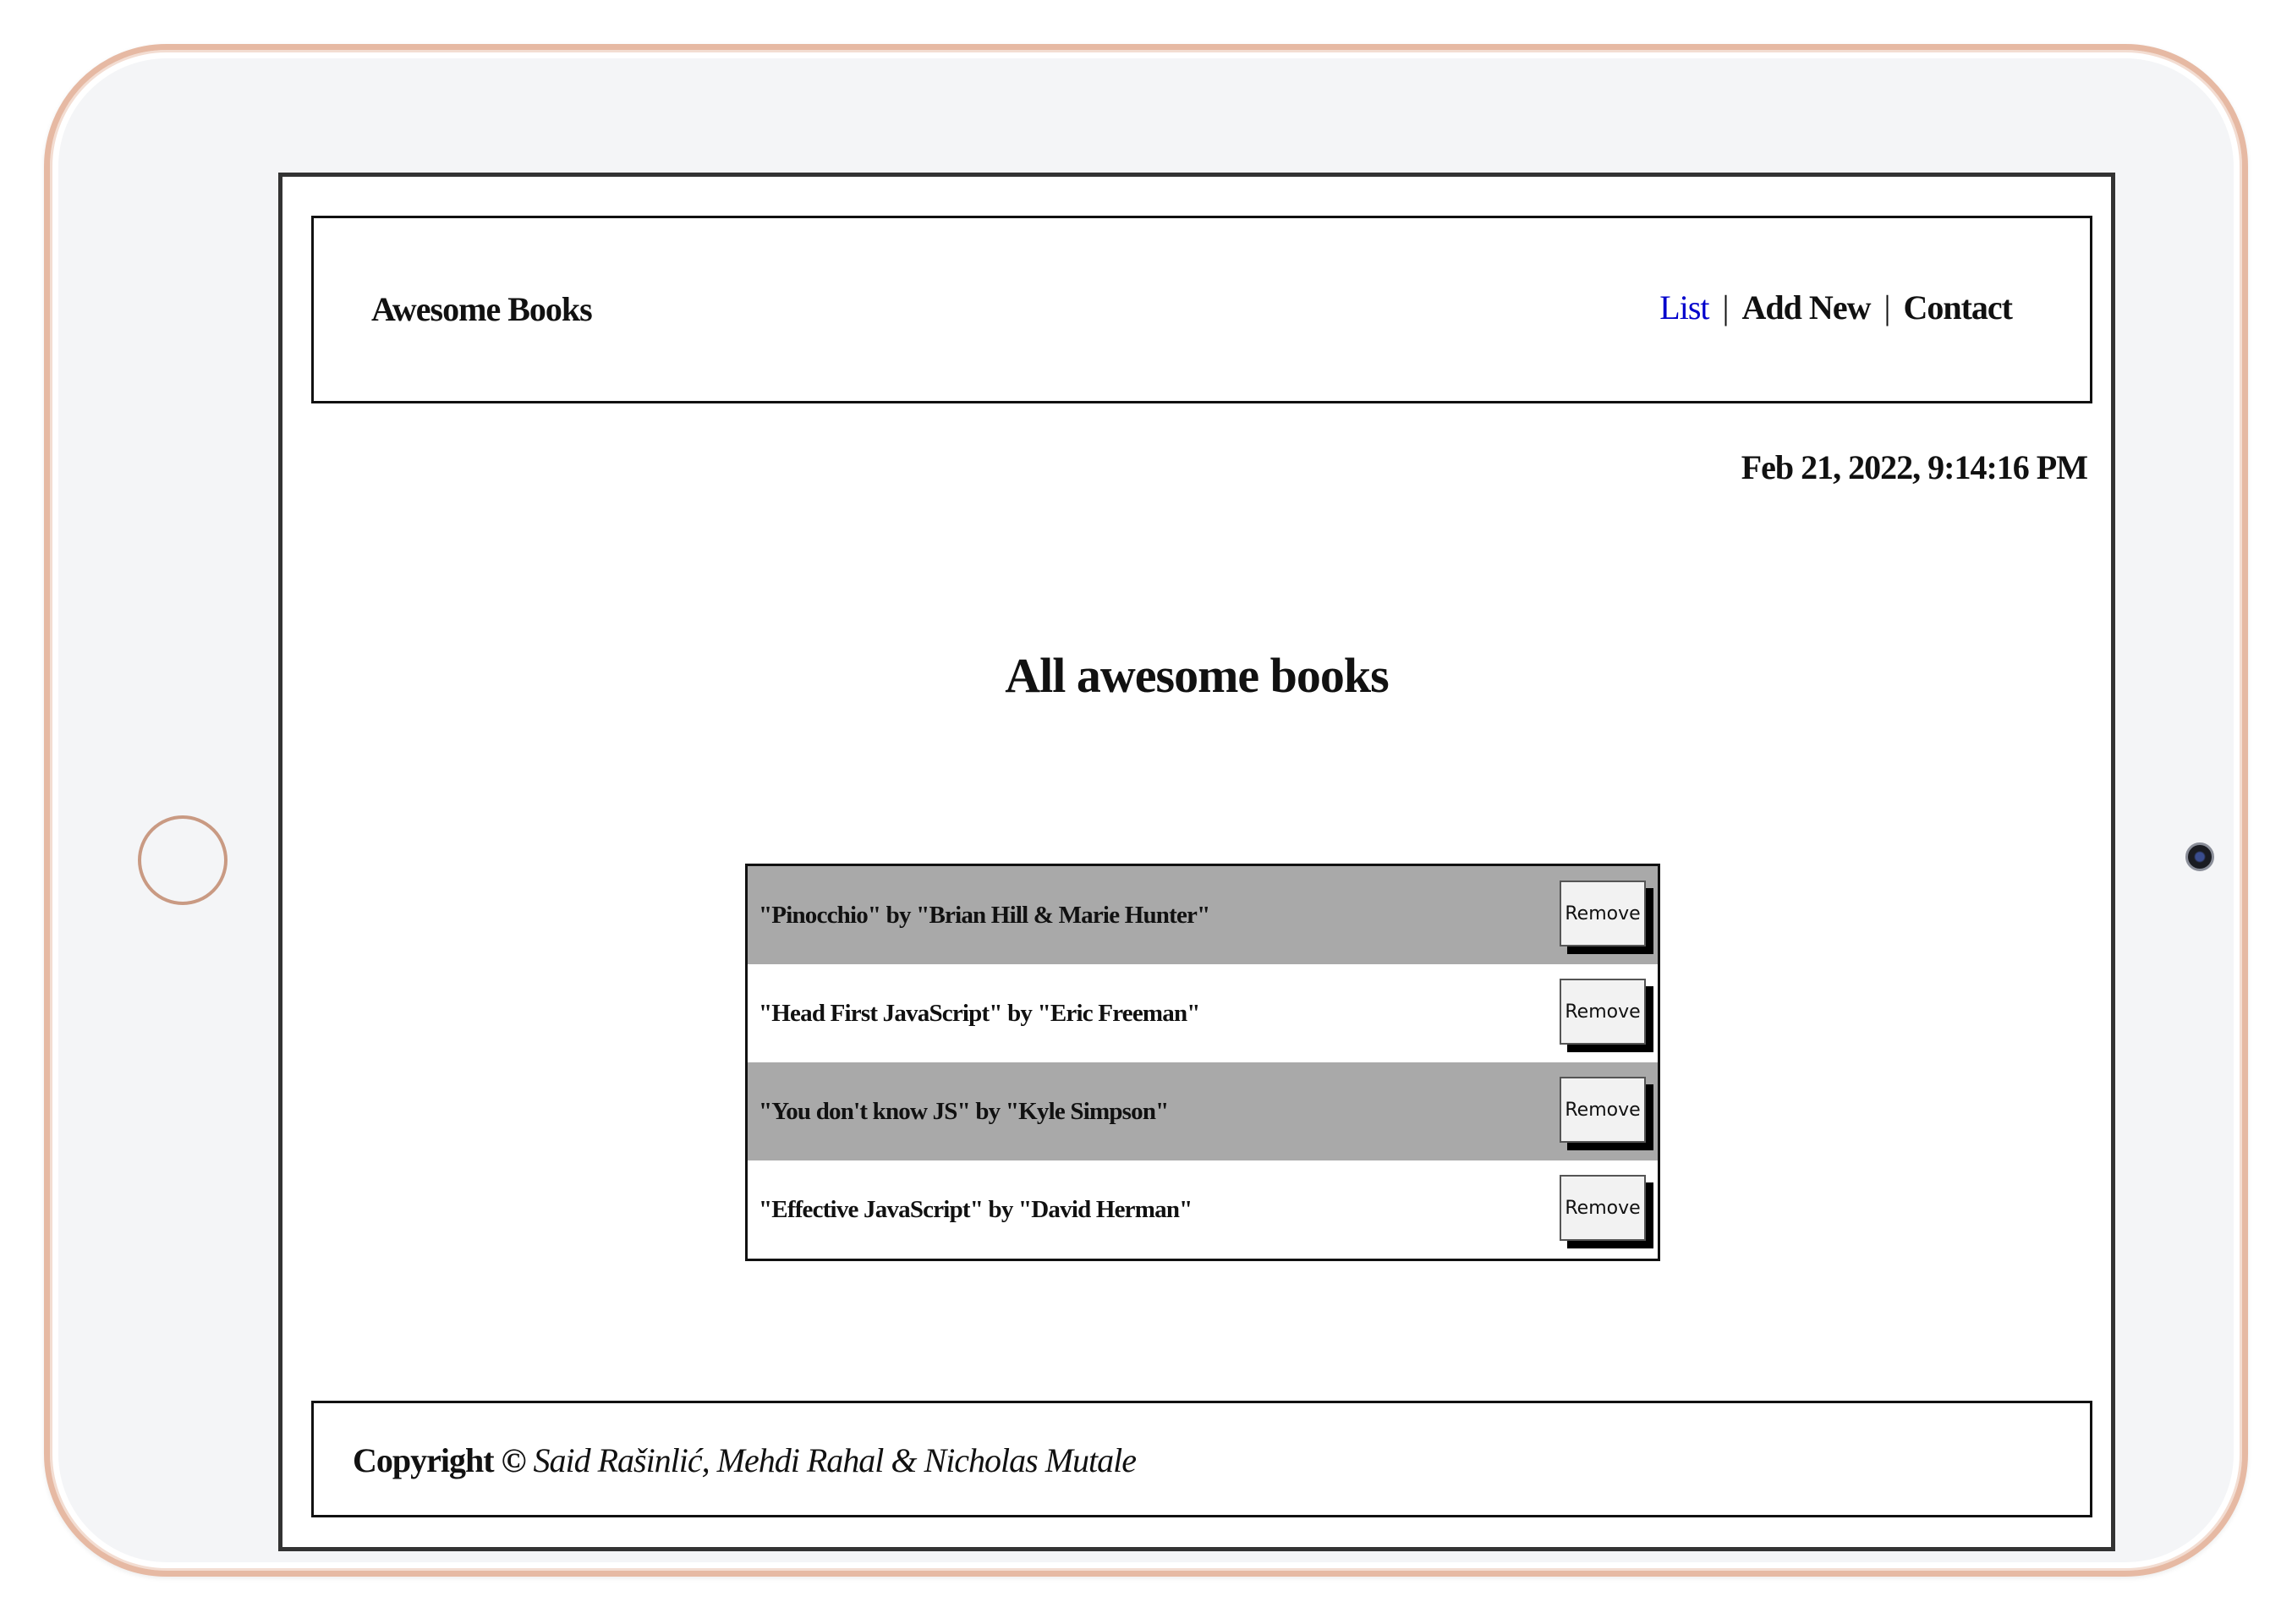 This screenshot has height=1624, width=2292. Describe the element at coordinates (439, 1460) in the screenshot. I see `copyright-prefix: Copyright ©` at that location.